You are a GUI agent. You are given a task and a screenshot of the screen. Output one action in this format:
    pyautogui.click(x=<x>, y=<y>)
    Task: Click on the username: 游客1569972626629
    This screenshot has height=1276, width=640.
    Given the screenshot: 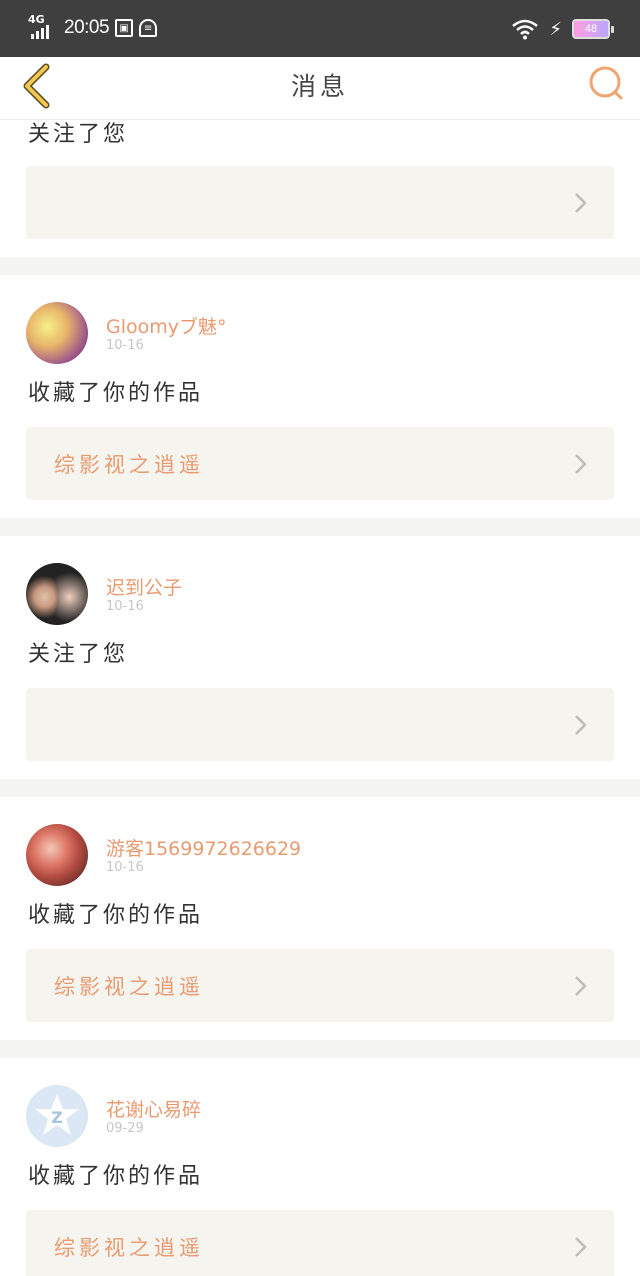 What is the action you would take?
    pyautogui.click(x=203, y=847)
    